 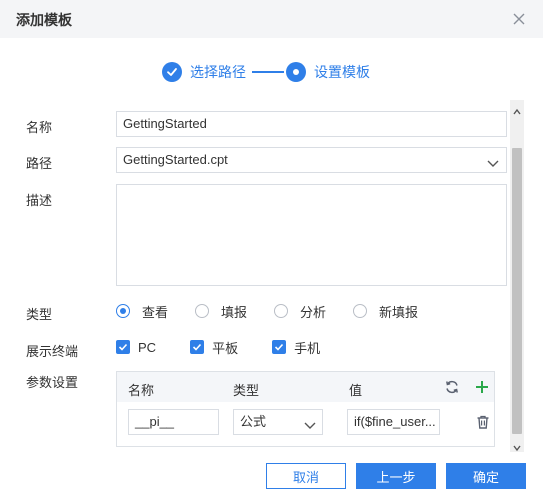 What do you see at coordinates (311, 235) in the screenshot?
I see `description-textarea` at bounding box center [311, 235].